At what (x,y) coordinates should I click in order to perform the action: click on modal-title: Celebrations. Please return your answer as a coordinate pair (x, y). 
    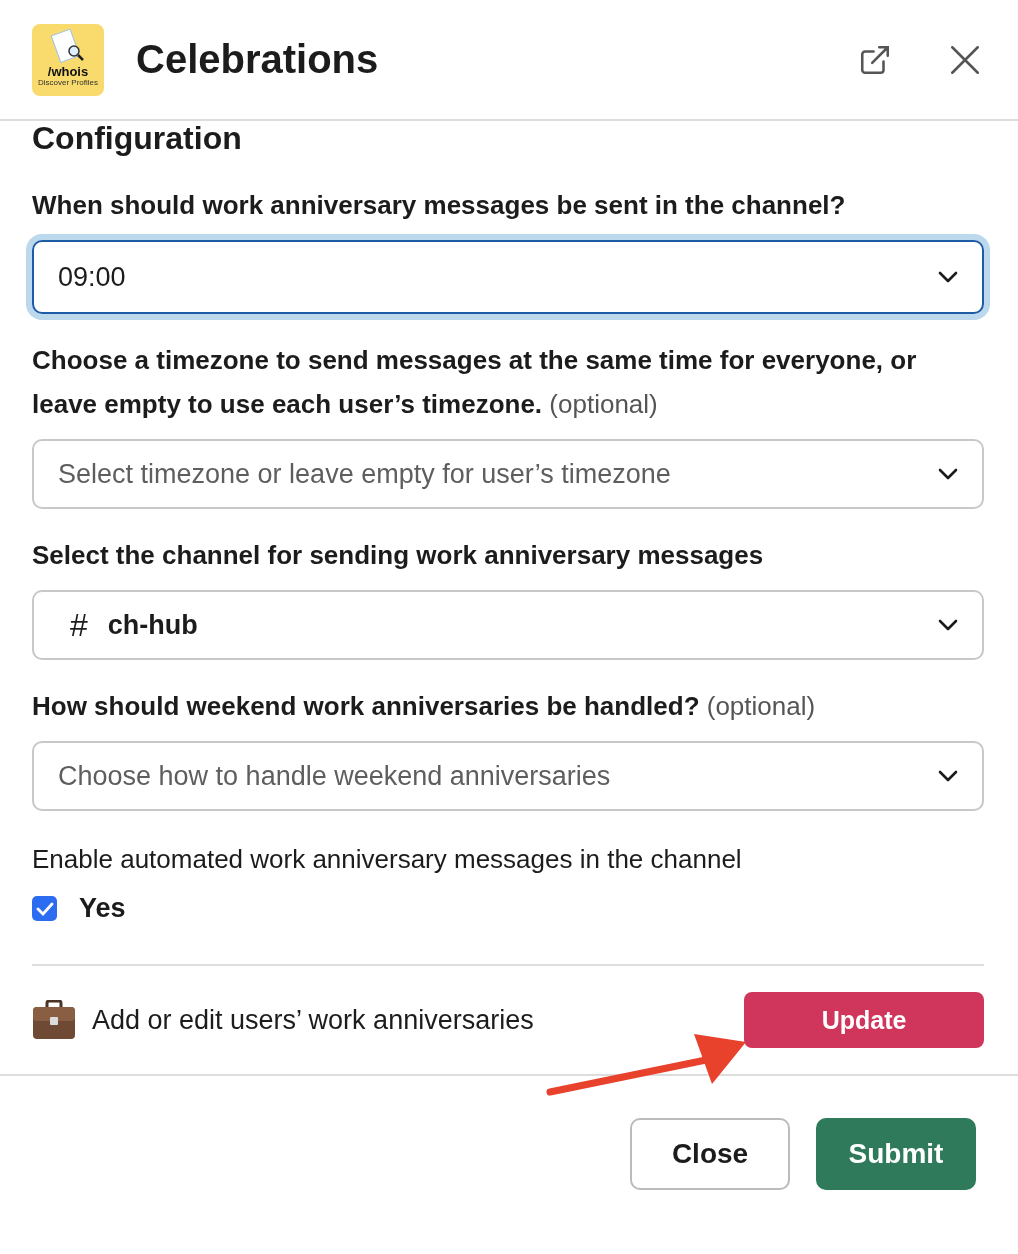
    Looking at the image, I should click on (258, 59).